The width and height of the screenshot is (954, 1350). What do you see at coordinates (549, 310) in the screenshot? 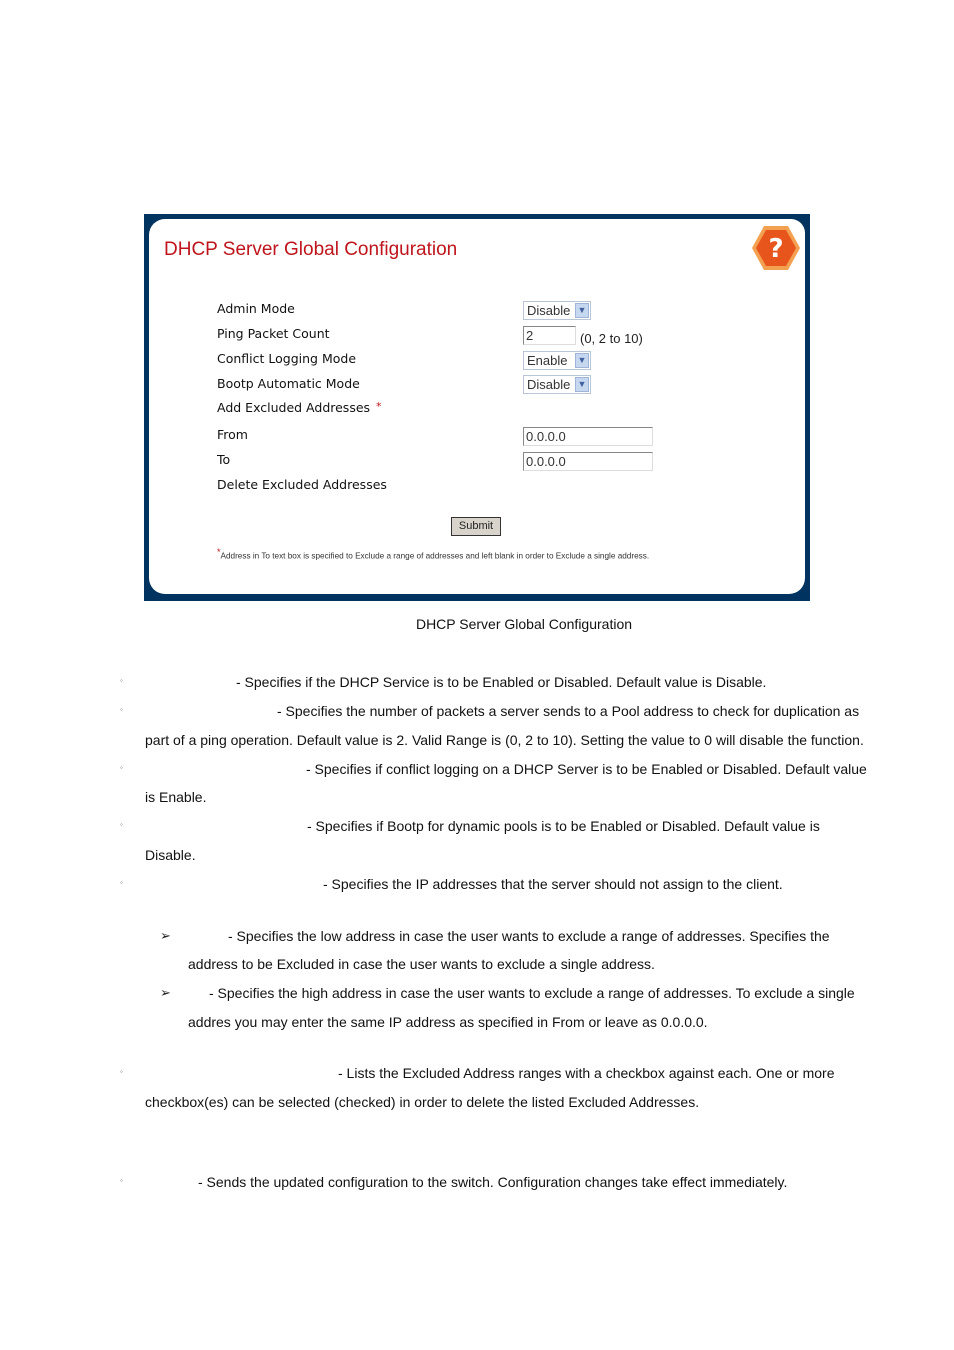
I see `admin-mode-value: Disable` at bounding box center [549, 310].